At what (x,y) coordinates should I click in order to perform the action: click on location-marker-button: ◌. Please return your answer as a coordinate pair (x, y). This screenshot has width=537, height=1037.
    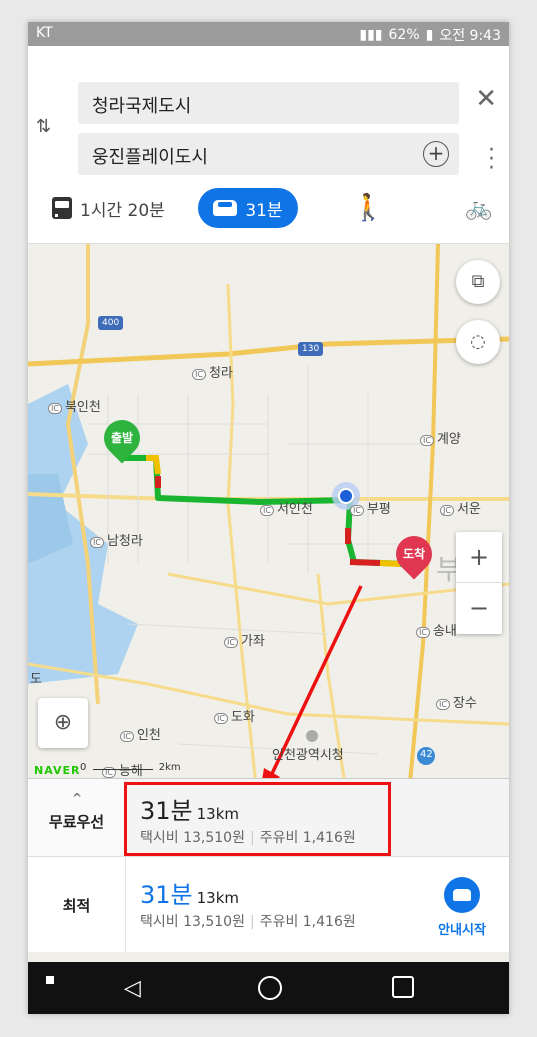
    Looking at the image, I should click on (478, 342).